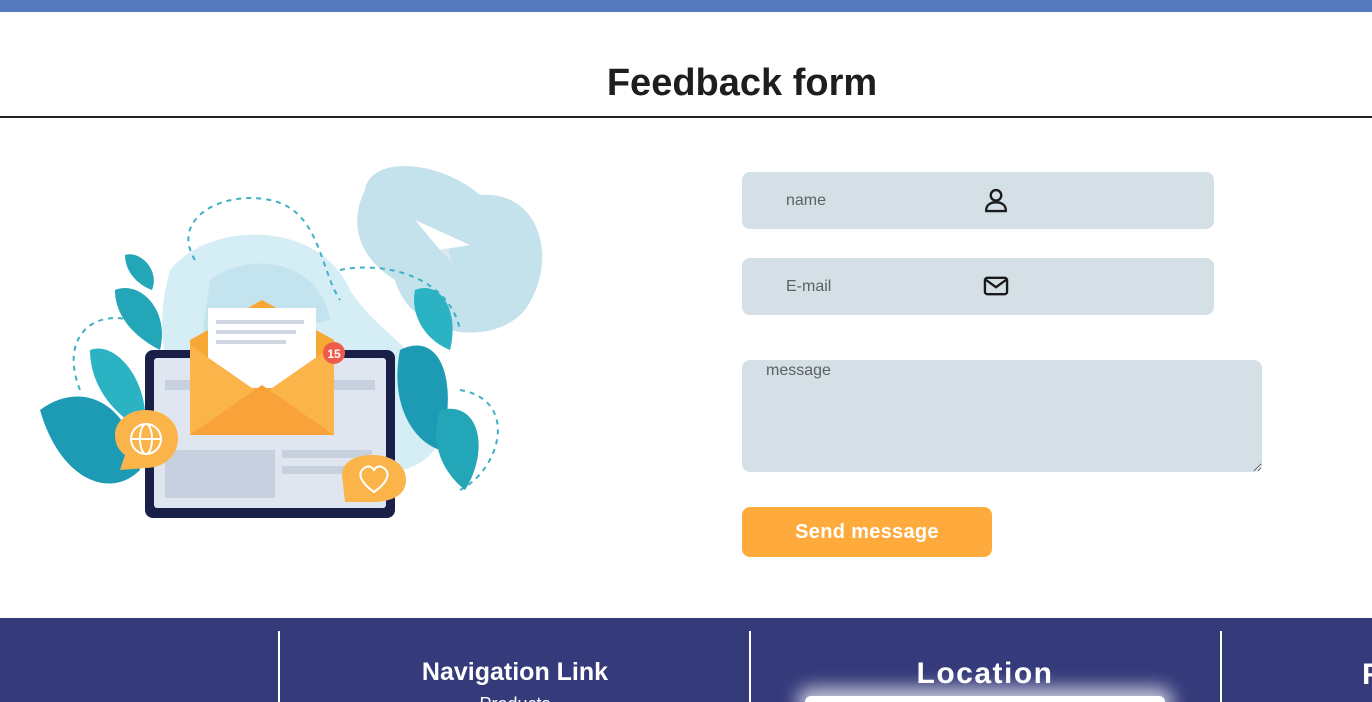 The height and width of the screenshot is (702, 1372). Describe the element at coordinates (515, 672) in the screenshot. I see `footer-nav-title: Navigation Link` at that location.